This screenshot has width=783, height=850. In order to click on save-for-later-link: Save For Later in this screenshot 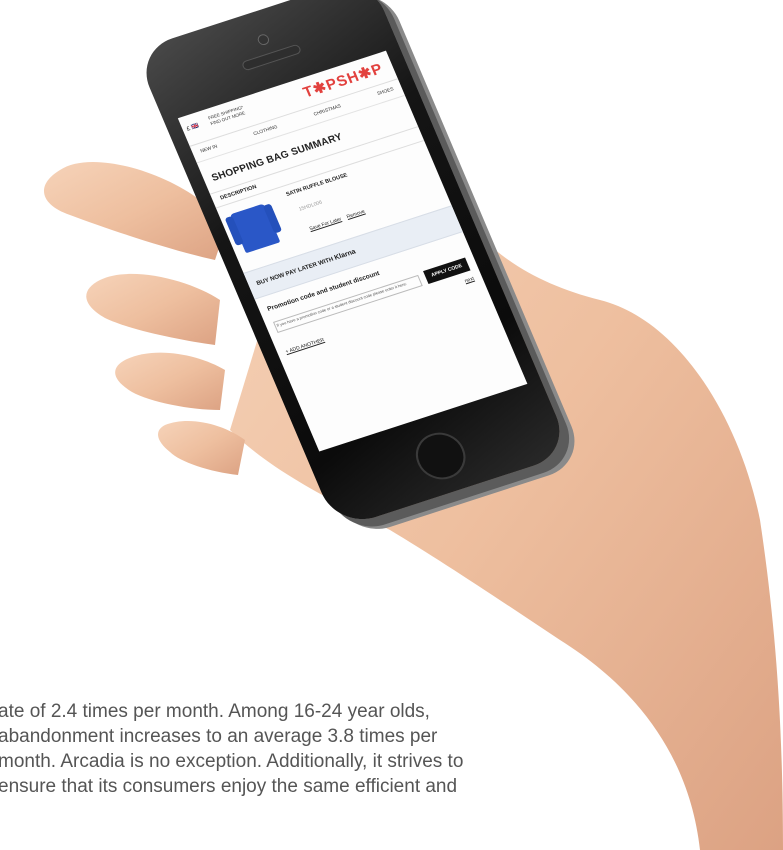, I will do `click(326, 224)`.